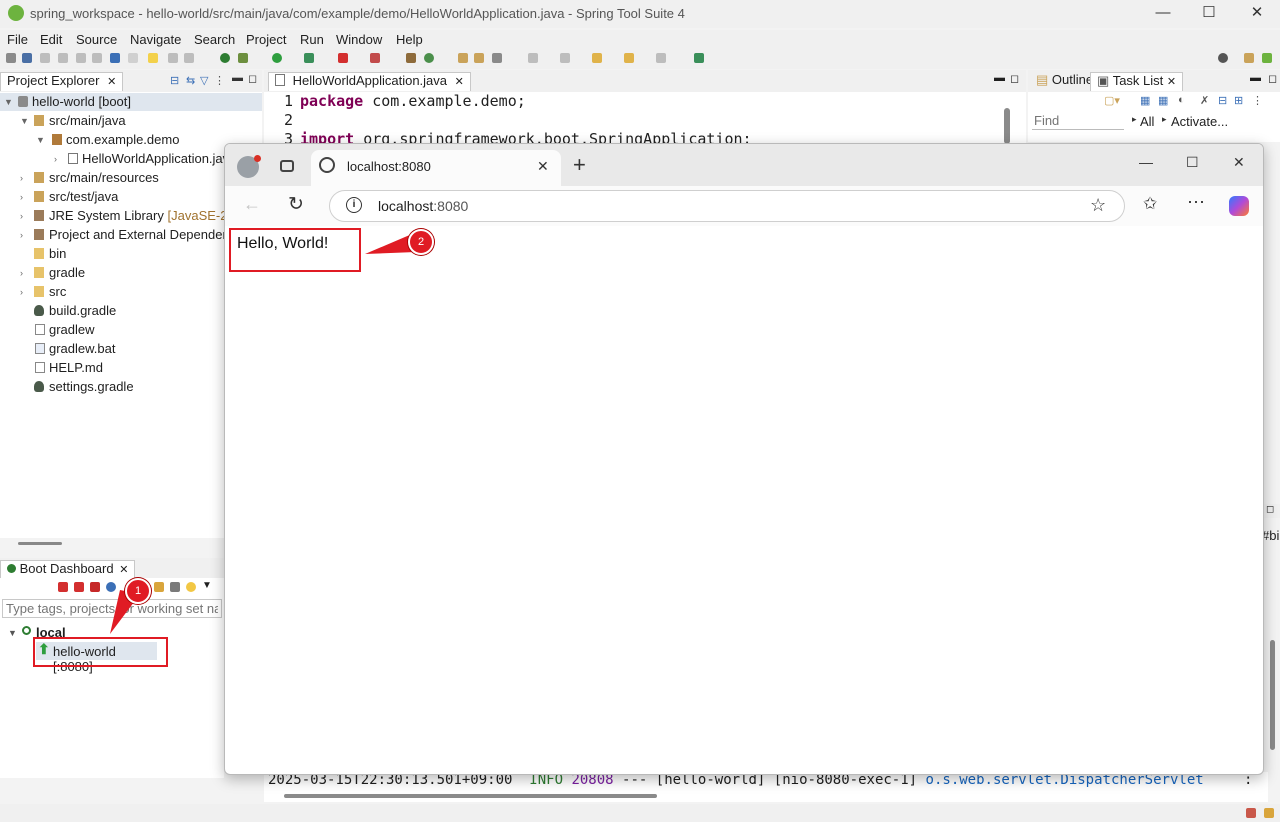 The width and height of the screenshot is (1280, 822). I want to click on annotation-badge-1: 1, so click(138, 591).